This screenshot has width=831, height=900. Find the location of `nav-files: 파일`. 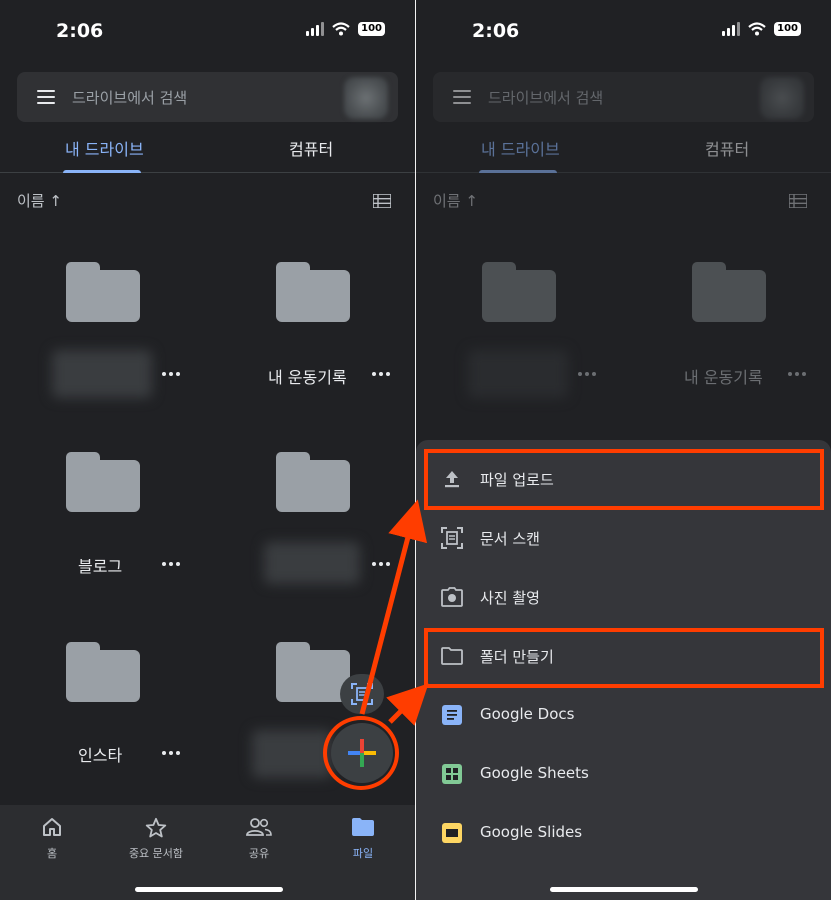

nav-files: 파일 is located at coordinates (363, 839).